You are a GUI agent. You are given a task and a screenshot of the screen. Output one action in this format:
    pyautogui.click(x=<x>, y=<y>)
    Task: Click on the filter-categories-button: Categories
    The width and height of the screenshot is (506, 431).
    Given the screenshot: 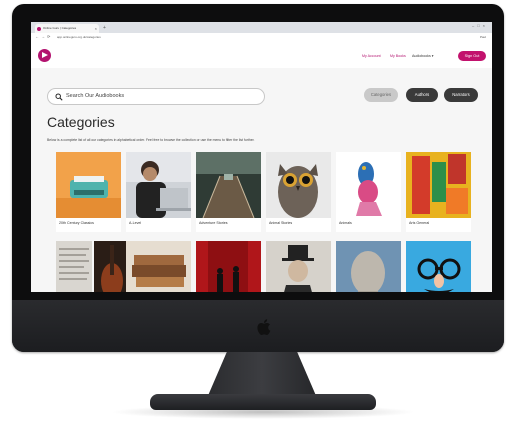 What is the action you would take?
    pyautogui.click(x=381, y=95)
    